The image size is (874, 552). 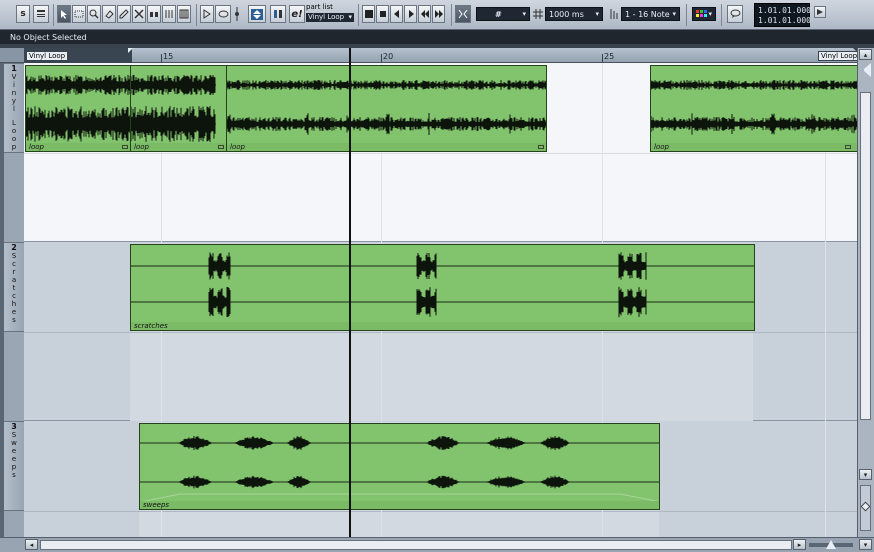 What do you see at coordinates (14, 475) in the screenshot?
I see `track-3-letter: s` at bounding box center [14, 475].